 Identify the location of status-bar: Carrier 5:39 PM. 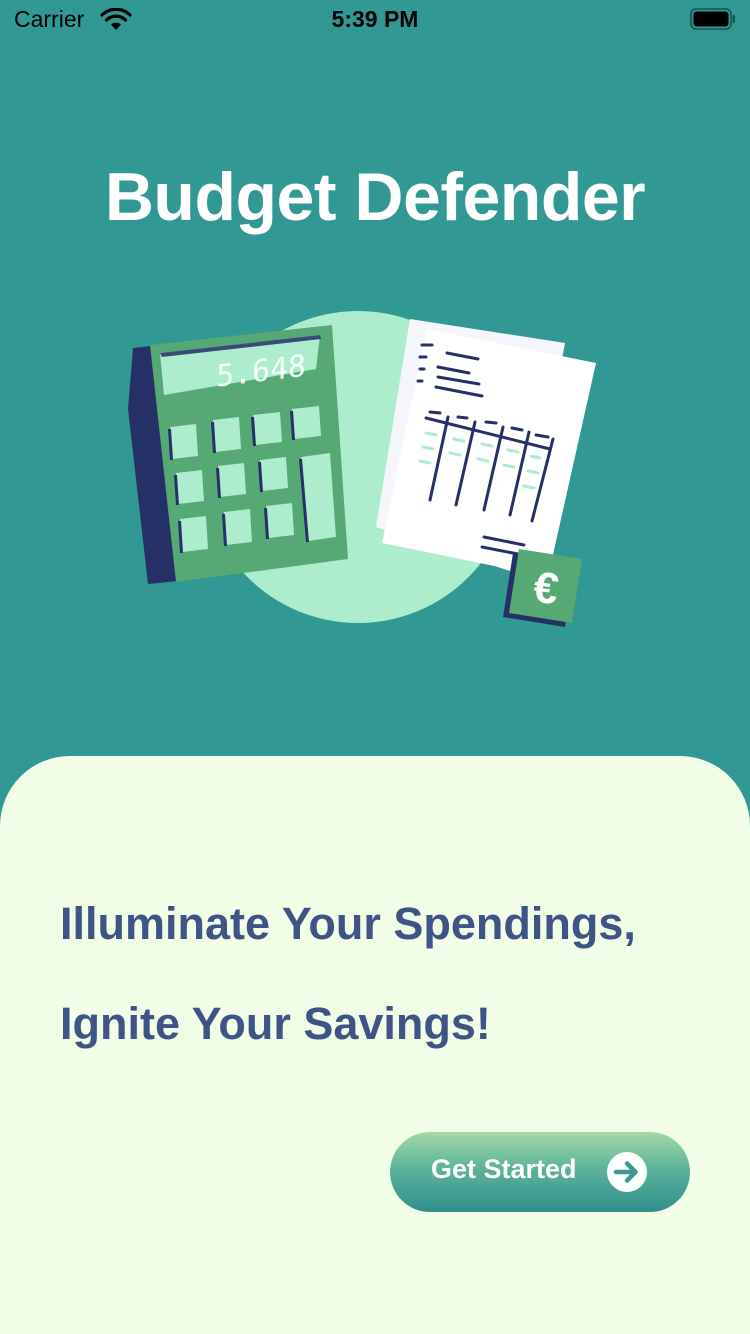
(375, 20).